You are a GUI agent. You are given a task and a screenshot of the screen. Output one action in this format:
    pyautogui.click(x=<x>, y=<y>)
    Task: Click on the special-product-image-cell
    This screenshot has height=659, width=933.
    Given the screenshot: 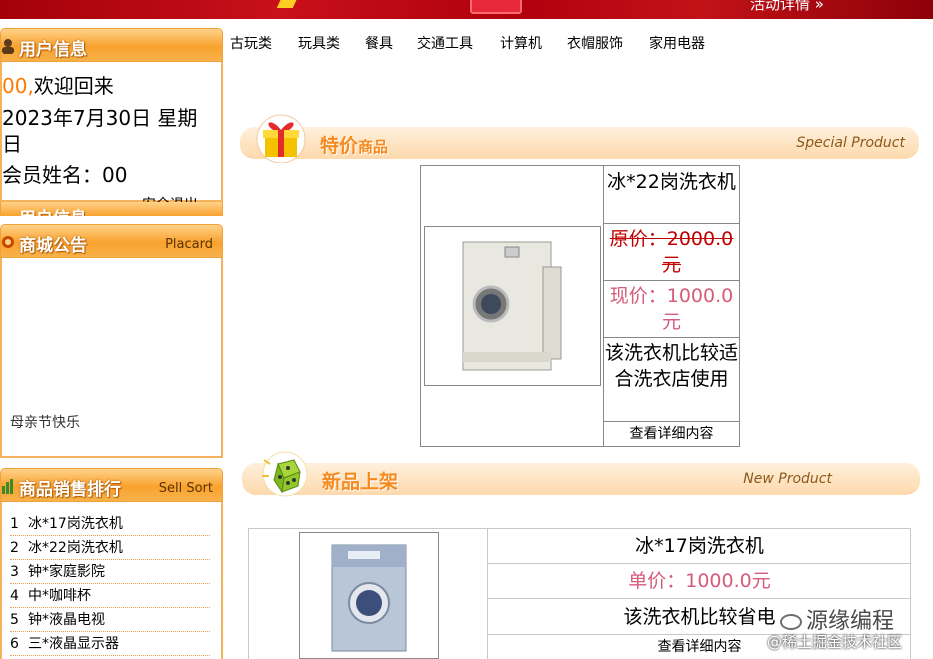 What is the action you would take?
    pyautogui.click(x=512, y=306)
    